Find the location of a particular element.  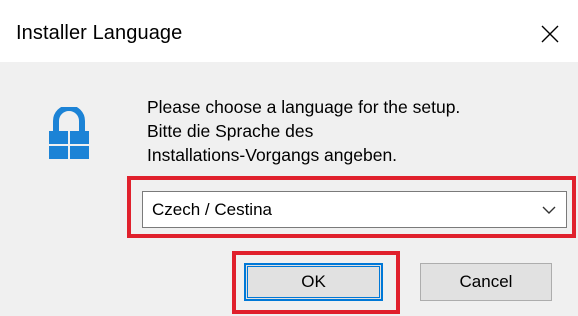

ok-button: OK is located at coordinates (313, 282).